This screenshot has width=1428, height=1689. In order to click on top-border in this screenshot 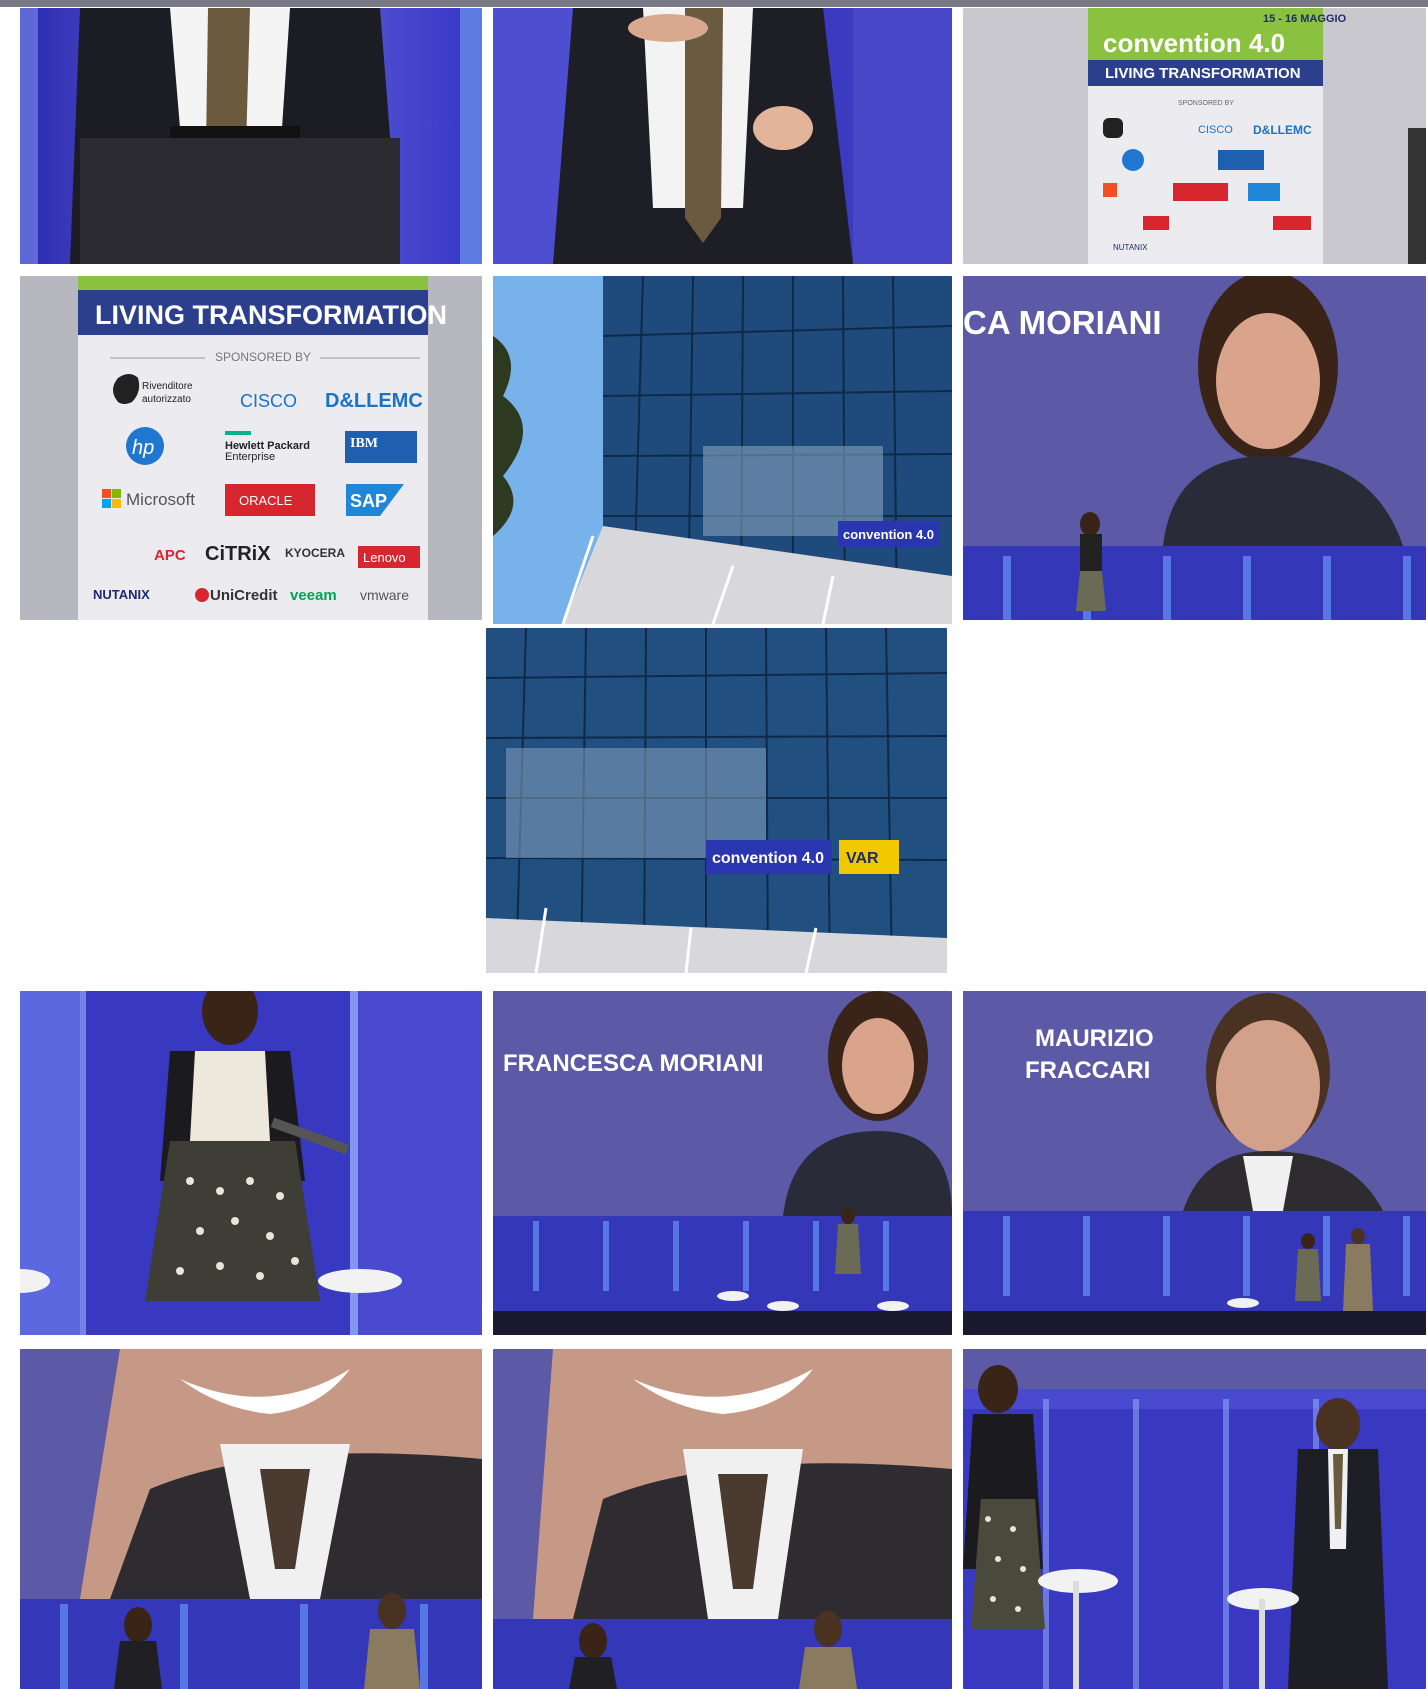, I will do `click(714, 3)`.